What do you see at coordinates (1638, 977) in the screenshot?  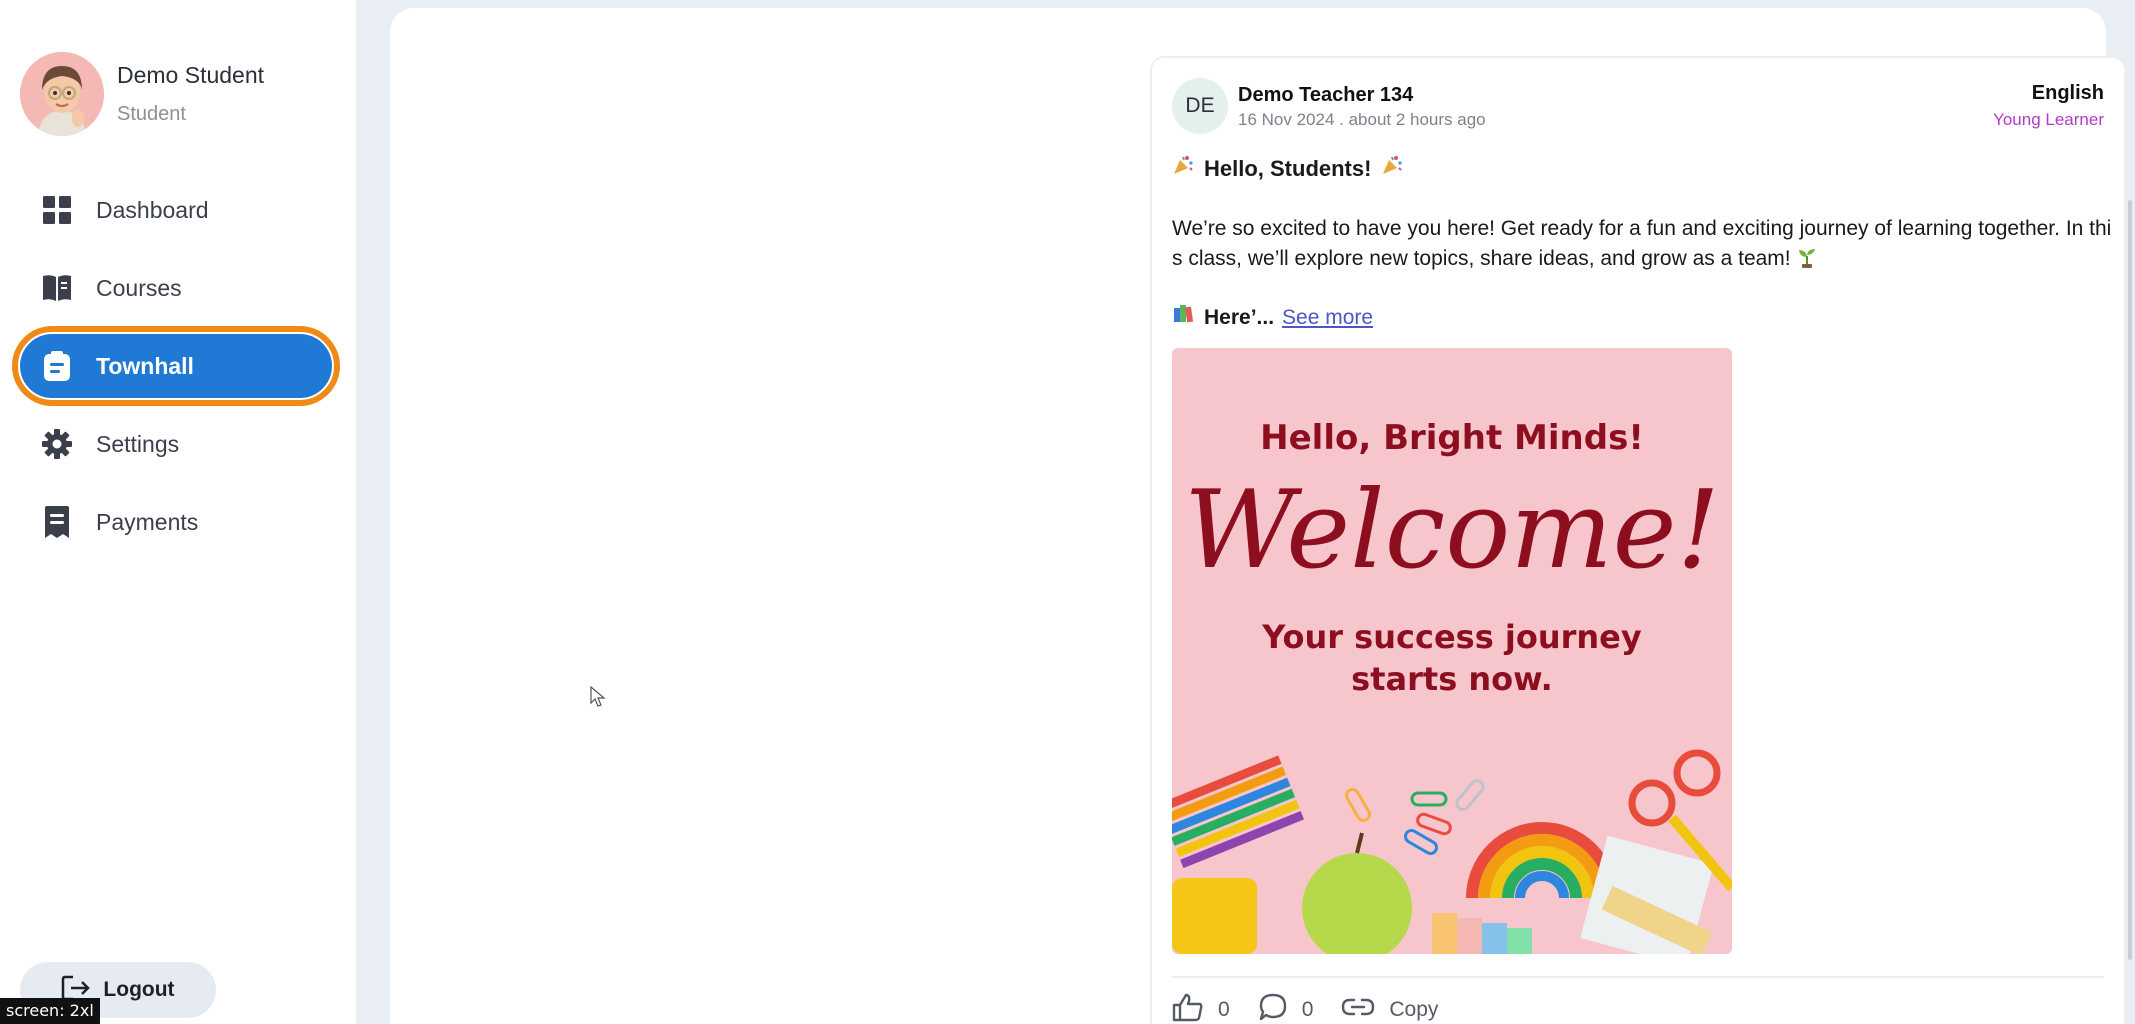 I see `divider` at bounding box center [1638, 977].